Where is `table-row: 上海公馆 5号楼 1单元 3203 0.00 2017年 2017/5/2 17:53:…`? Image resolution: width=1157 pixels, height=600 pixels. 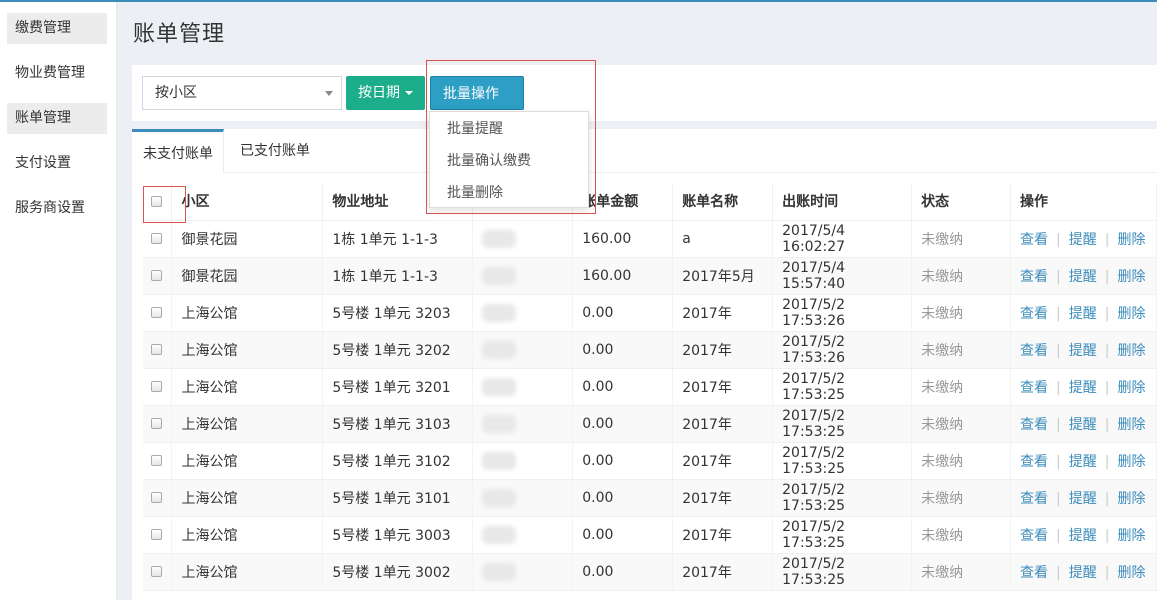 table-row: 上海公馆 5号楼 1单元 3203 0.00 2017年 2017/5/2 17:53:… is located at coordinates (650, 313).